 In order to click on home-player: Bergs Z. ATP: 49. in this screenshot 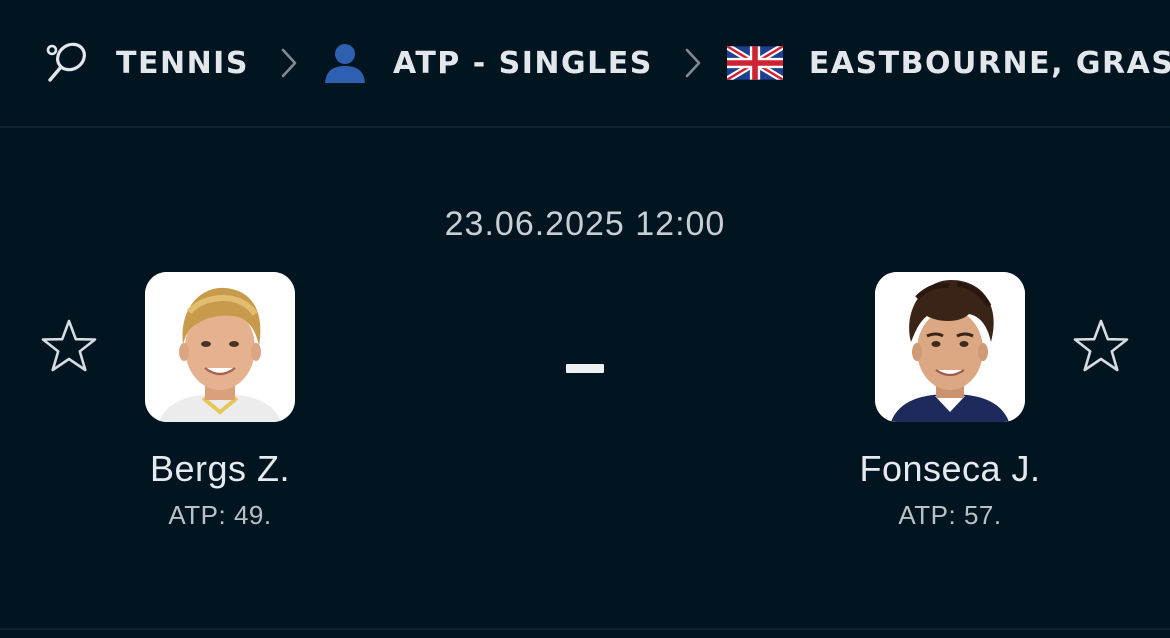, I will do `click(220, 401)`.